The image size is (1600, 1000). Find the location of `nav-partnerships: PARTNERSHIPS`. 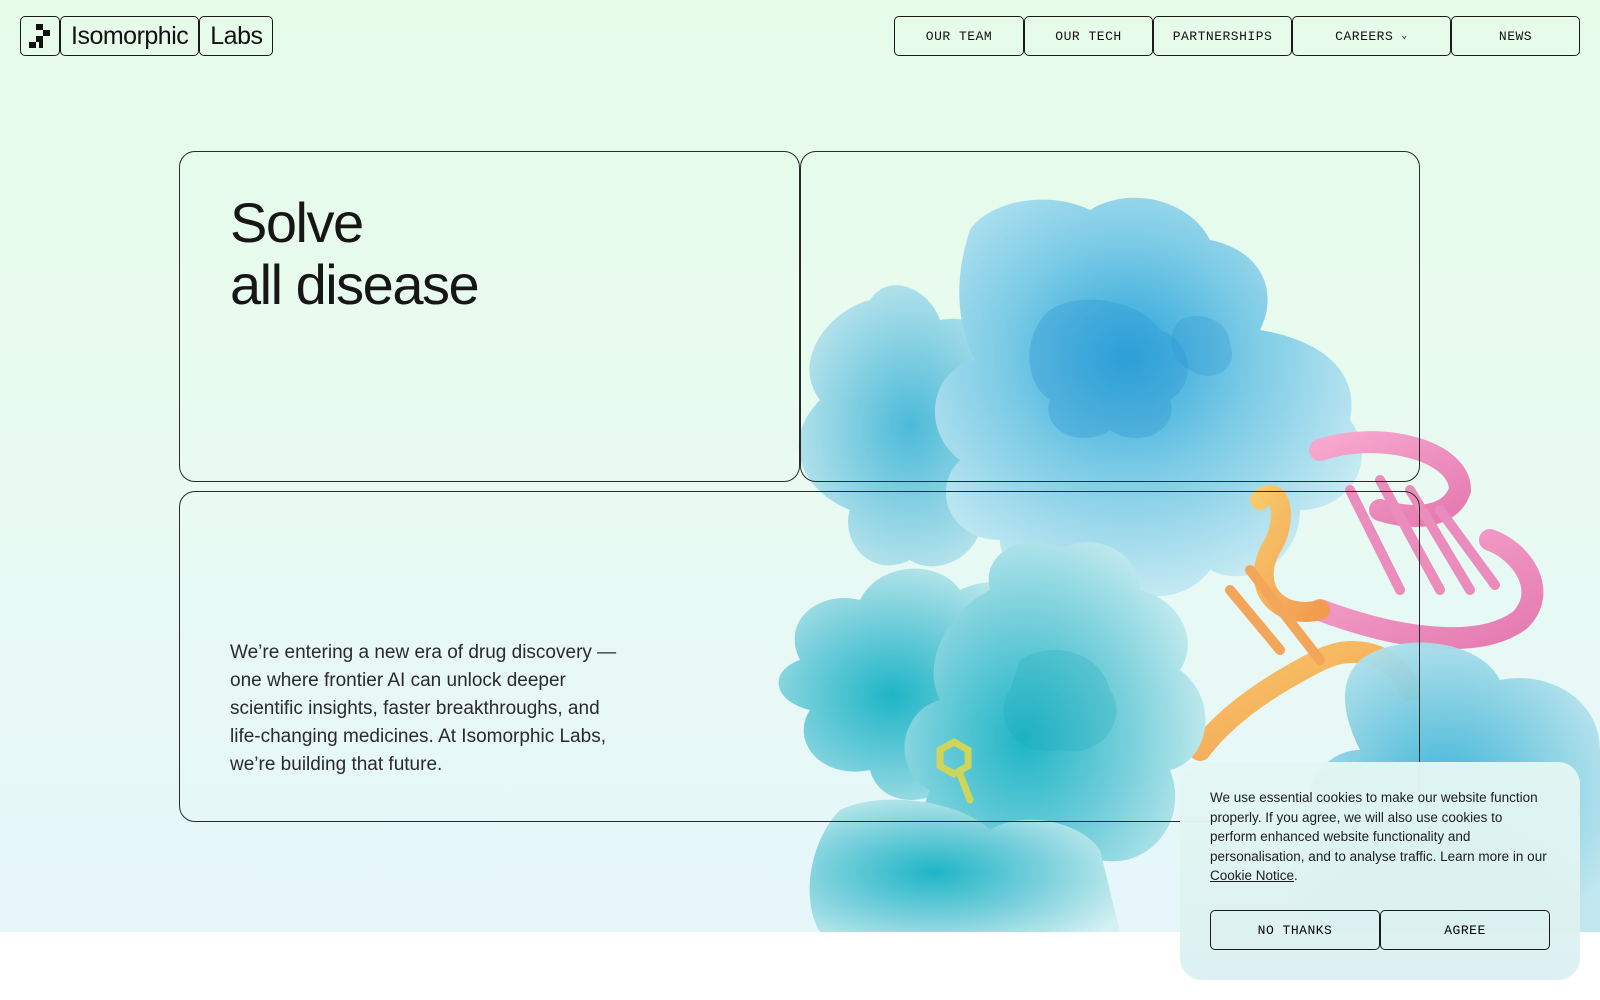

nav-partnerships: PARTNERSHIPS is located at coordinates (1222, 36).